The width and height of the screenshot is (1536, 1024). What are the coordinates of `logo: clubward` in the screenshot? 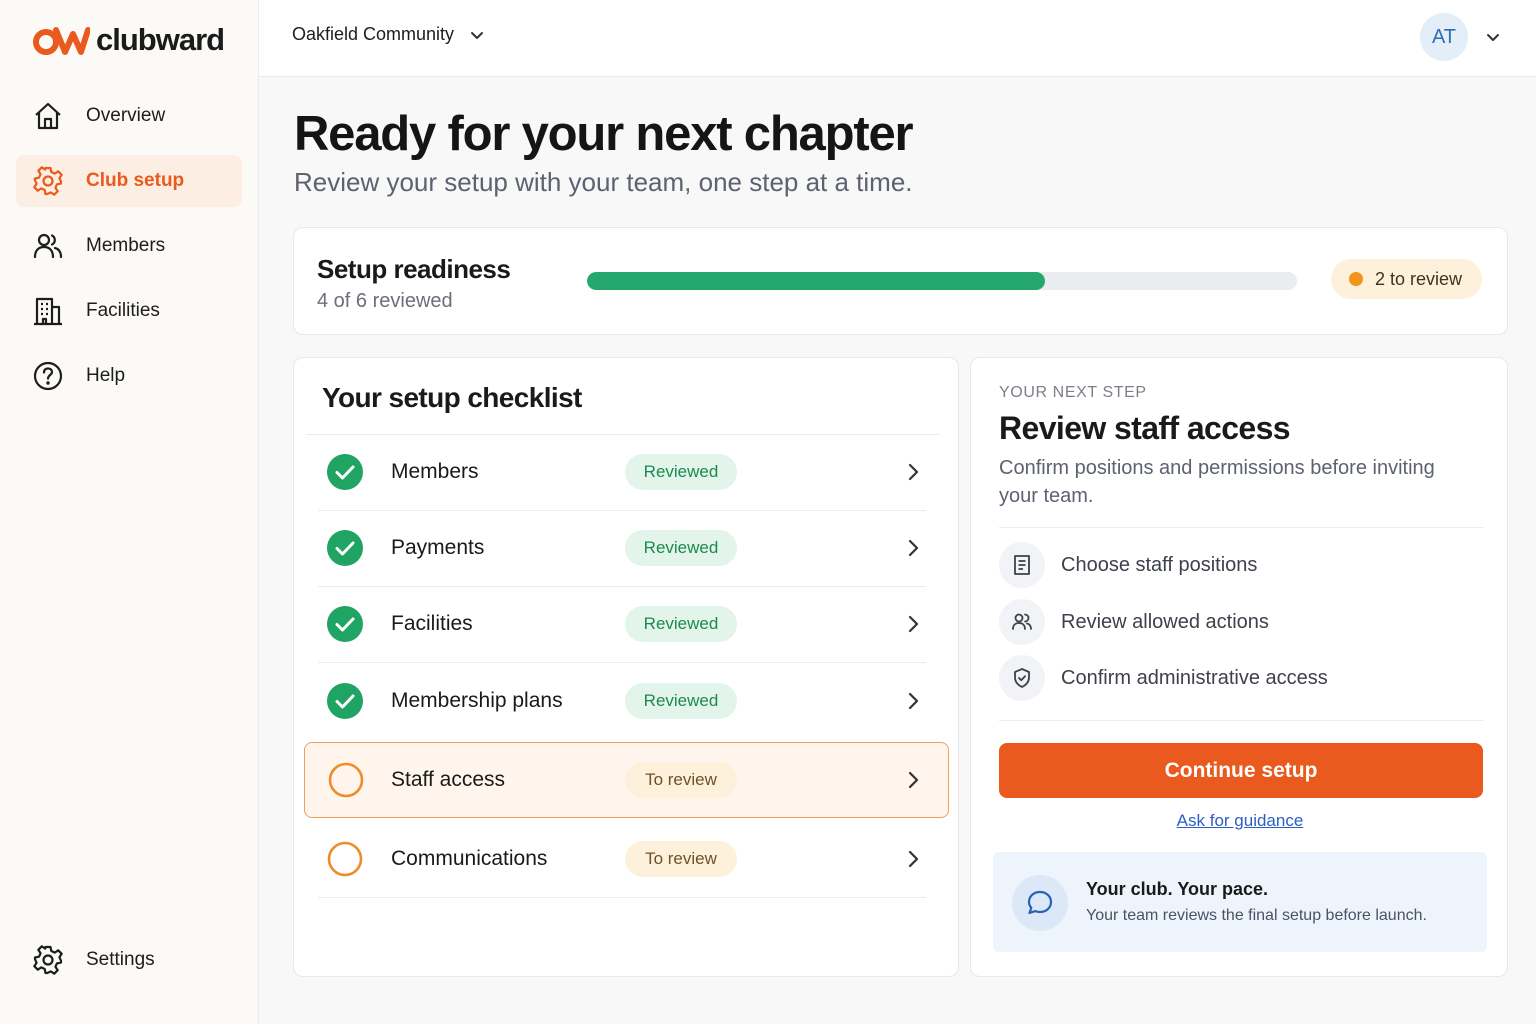 It's located at (128, 40).